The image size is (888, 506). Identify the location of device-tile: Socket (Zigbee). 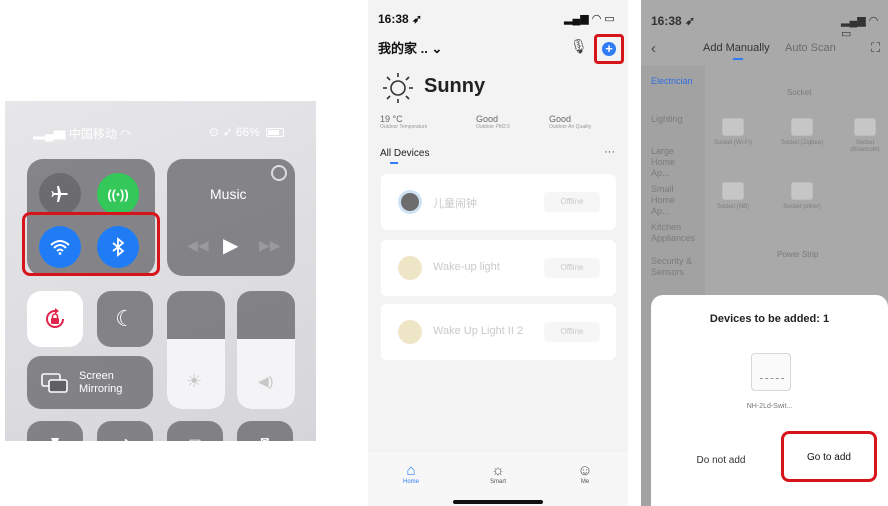
(802, 132).